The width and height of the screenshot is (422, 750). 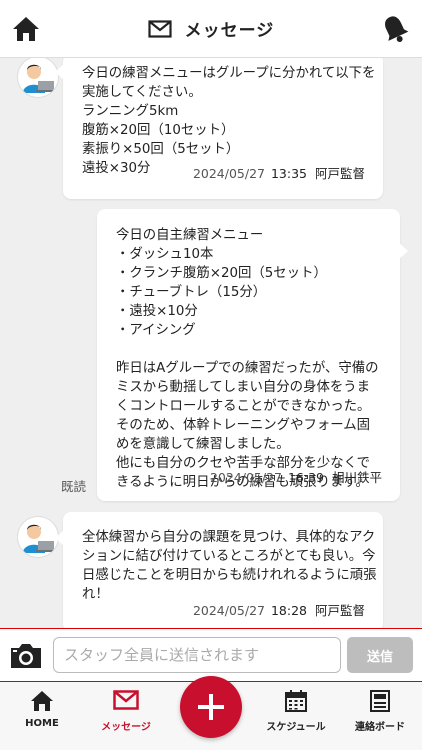 What do you see at coordinates (229, 31) in the screenshot?
I see `page-title-text: メッセージ` at bounding box center [229, 31].